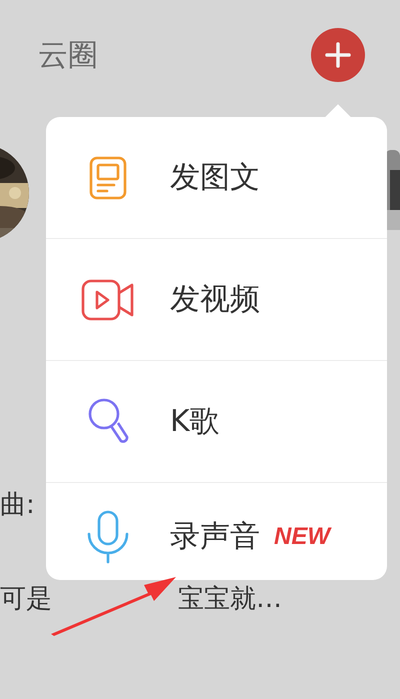 The width and height of the screenshot is (400, 699). Describe the element at coordinates (17, 505) in the screenshot. I see `caption-text: 曲:` at that location.